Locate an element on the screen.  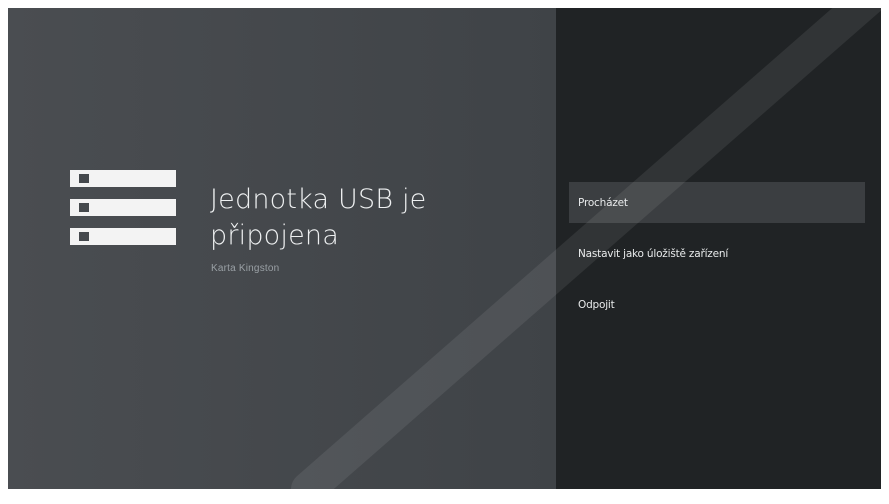
set-as-device-storage-menu-item: Nastavit jako úložiště zařízení is located at coordinates (718, 253).